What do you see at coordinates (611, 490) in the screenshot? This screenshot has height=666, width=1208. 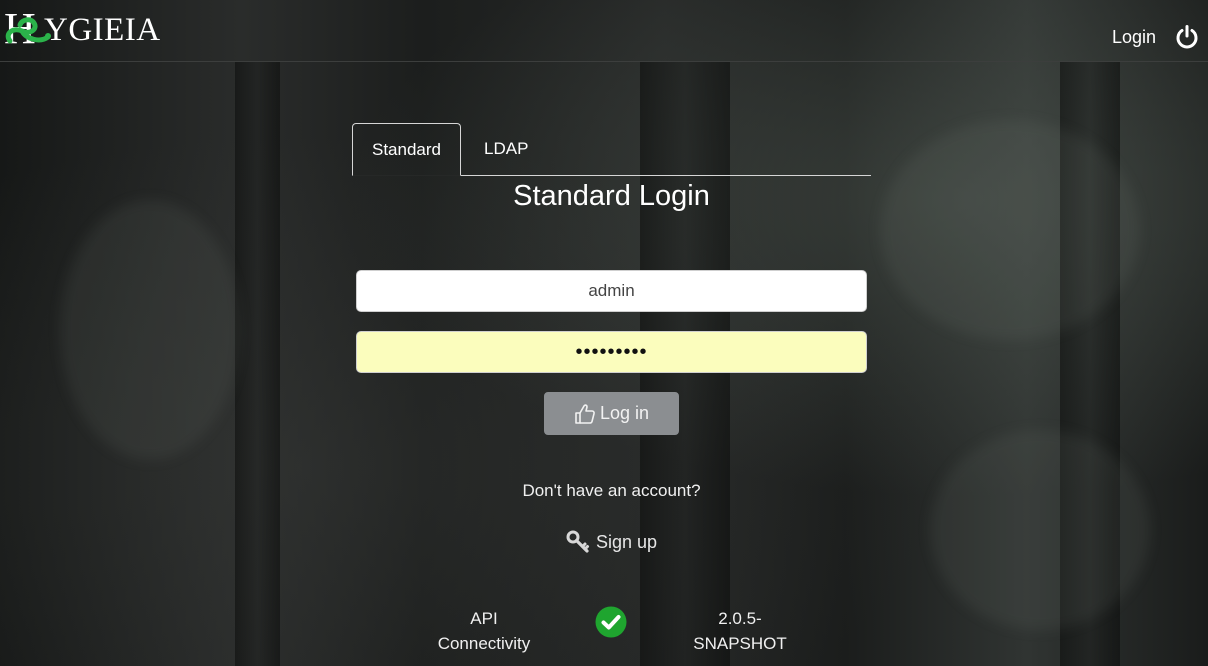 I see `no-account-text: Don't have an account?` at bounding box center [611, 490].